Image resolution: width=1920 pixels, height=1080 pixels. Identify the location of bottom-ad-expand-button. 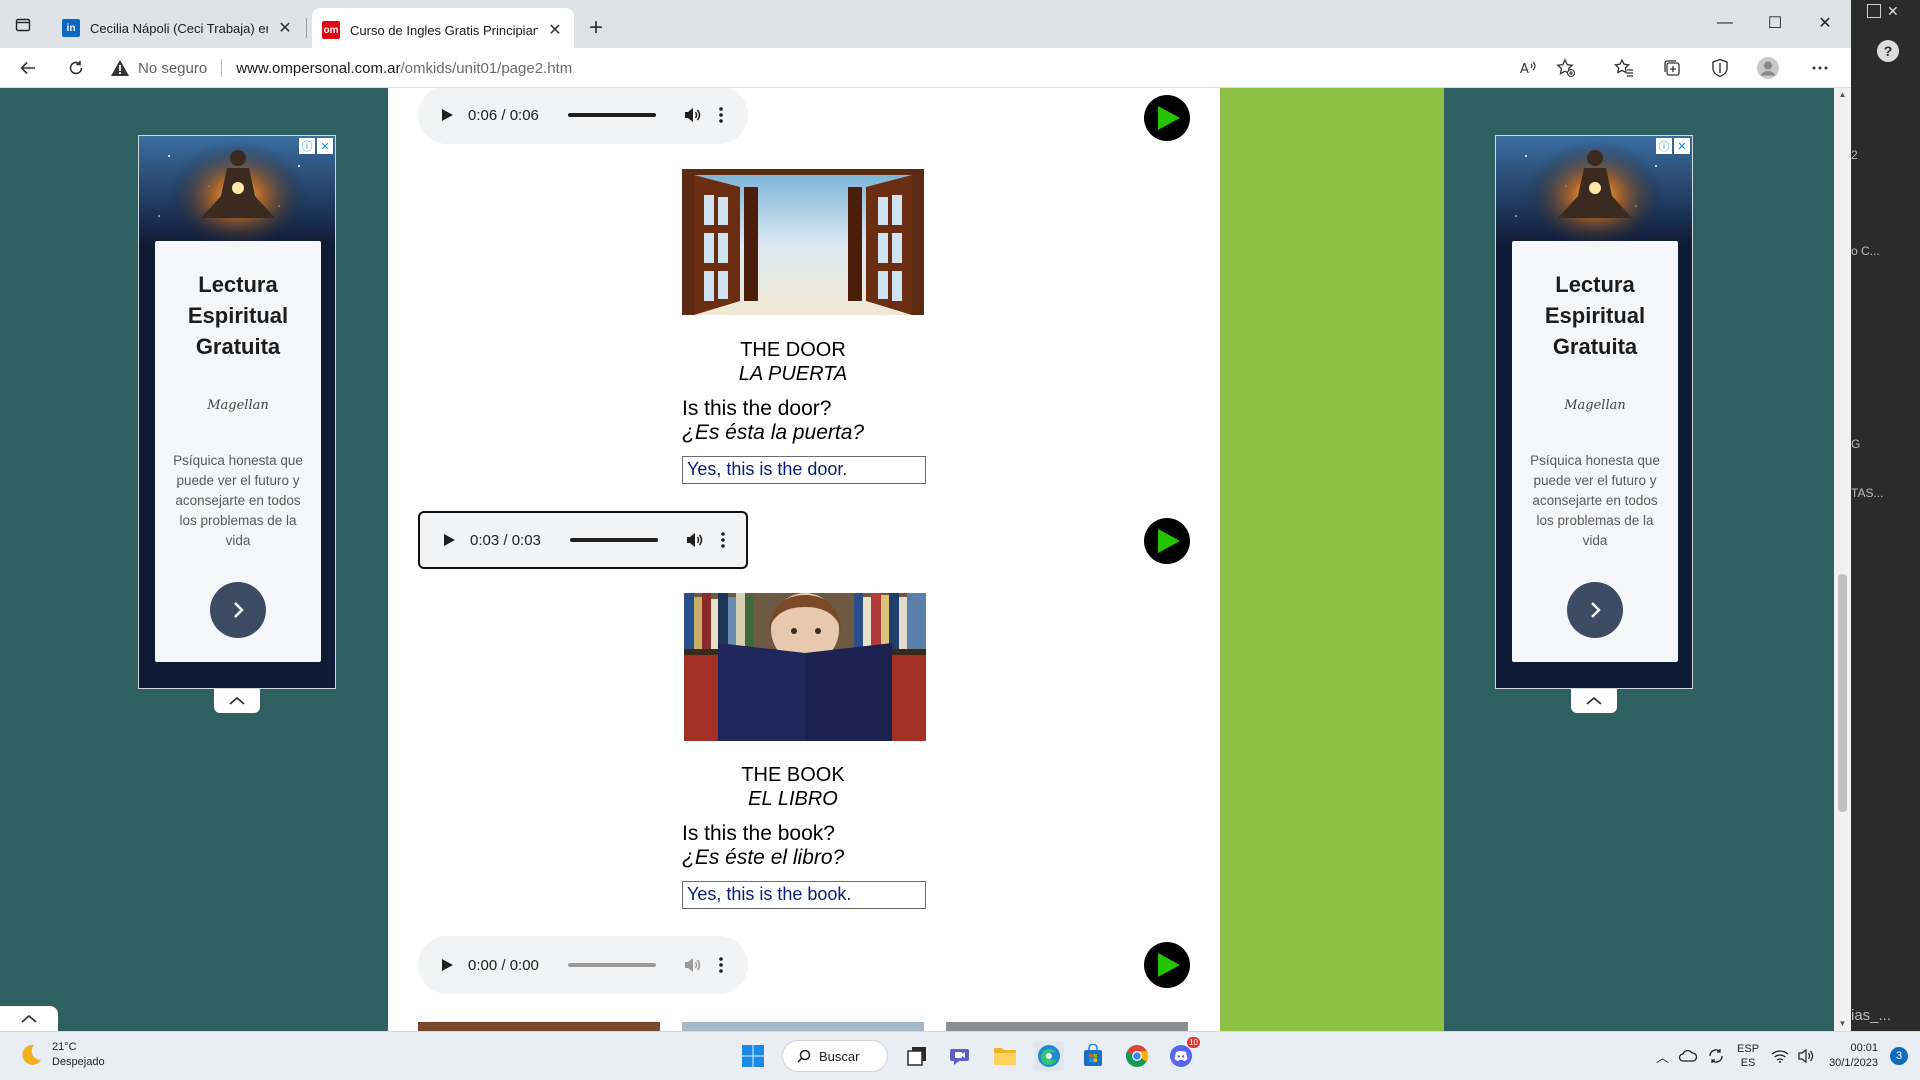
(29, 1018).